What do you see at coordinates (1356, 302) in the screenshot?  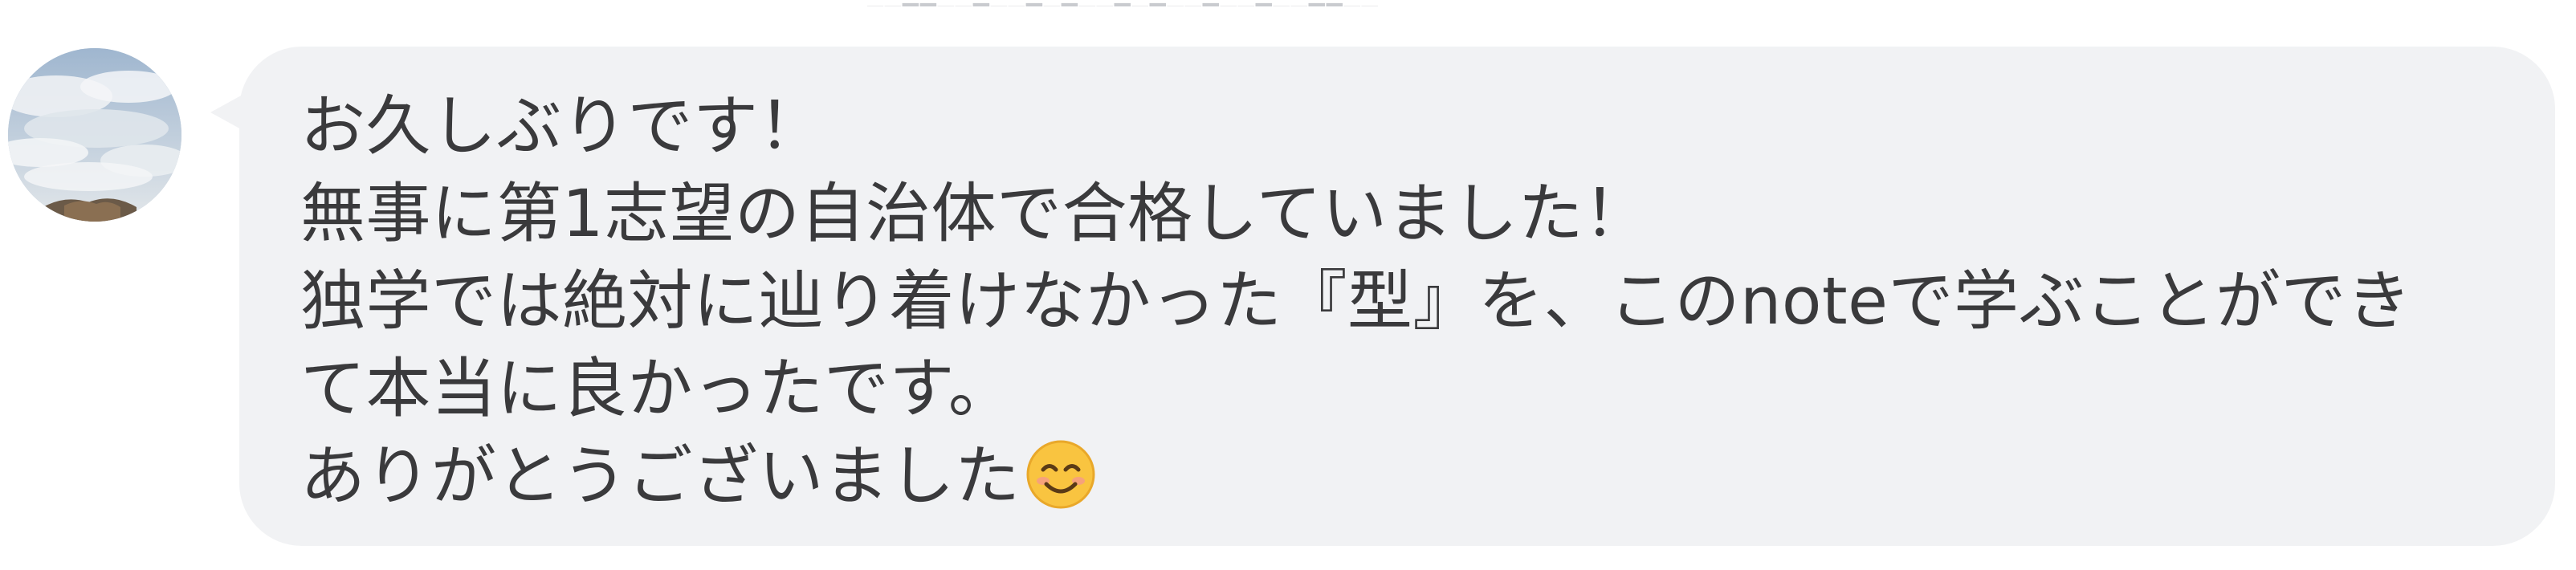 I see `message-line-3: 独学では絶対に辿り着けなかった『型』を、このnoteで学ぶことができ` at bounding box center [1356, 302].